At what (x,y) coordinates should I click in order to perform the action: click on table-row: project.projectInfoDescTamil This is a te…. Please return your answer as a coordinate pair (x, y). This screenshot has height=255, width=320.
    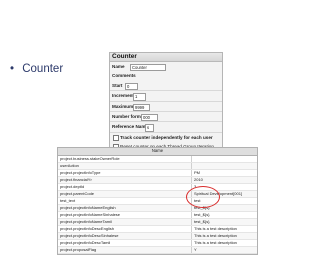
    Looking at the image, I should click on (157, 243).